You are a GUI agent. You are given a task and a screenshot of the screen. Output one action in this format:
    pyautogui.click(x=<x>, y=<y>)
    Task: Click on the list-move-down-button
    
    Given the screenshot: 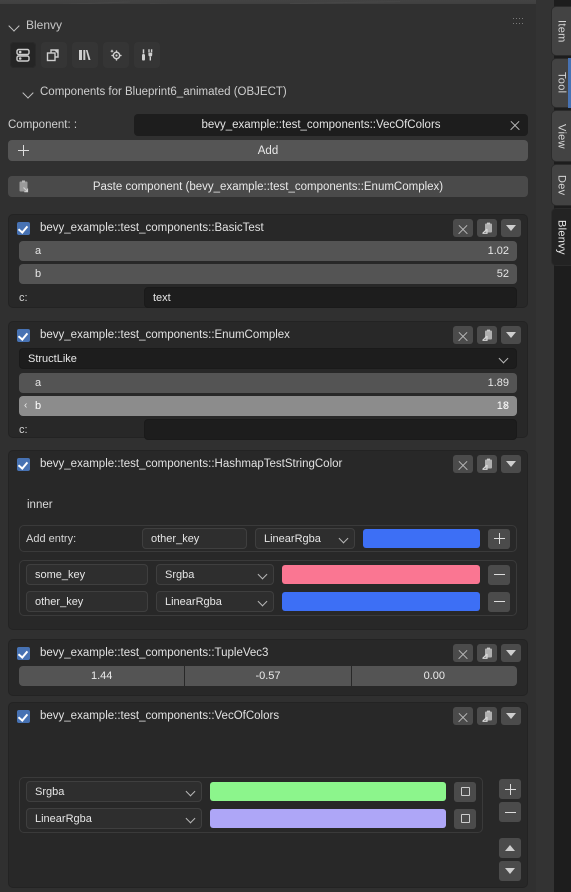 What is the action you would take?
    pyautogui.click(x=510, y=871)
    